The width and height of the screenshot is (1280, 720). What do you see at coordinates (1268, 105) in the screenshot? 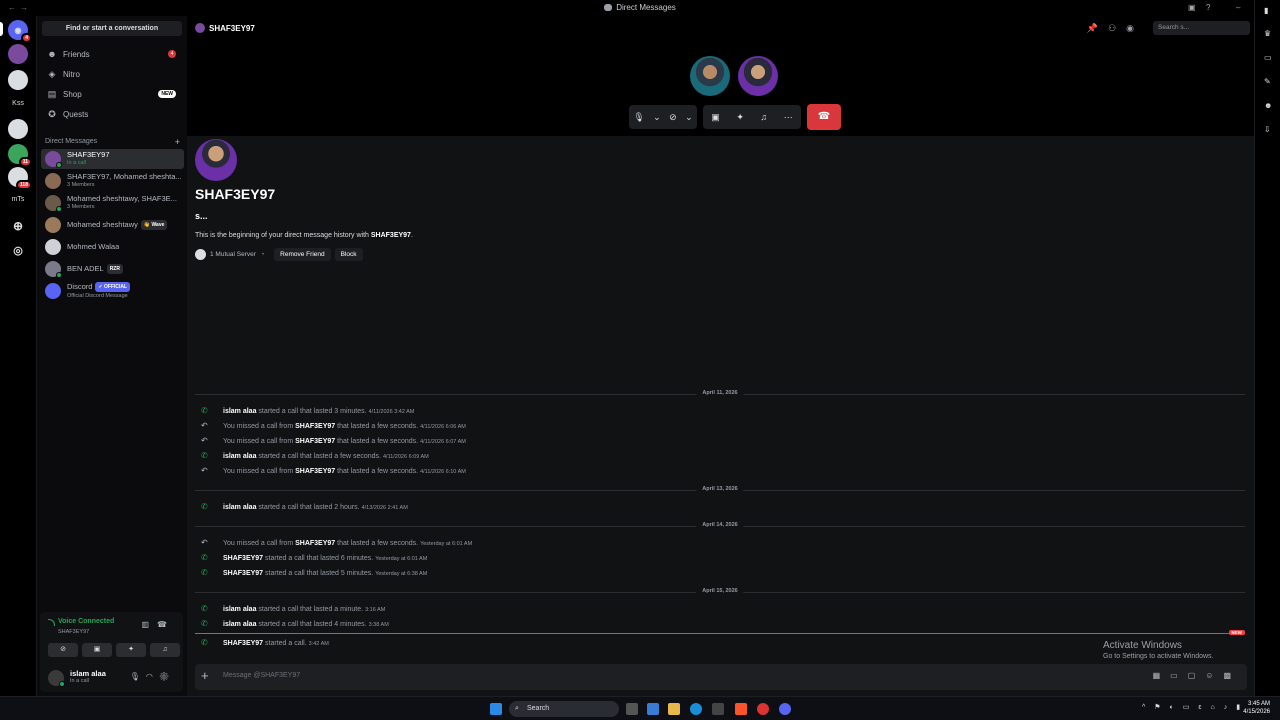
I see `user-settings-icon: ☻` at bounding box center [1268, 105].